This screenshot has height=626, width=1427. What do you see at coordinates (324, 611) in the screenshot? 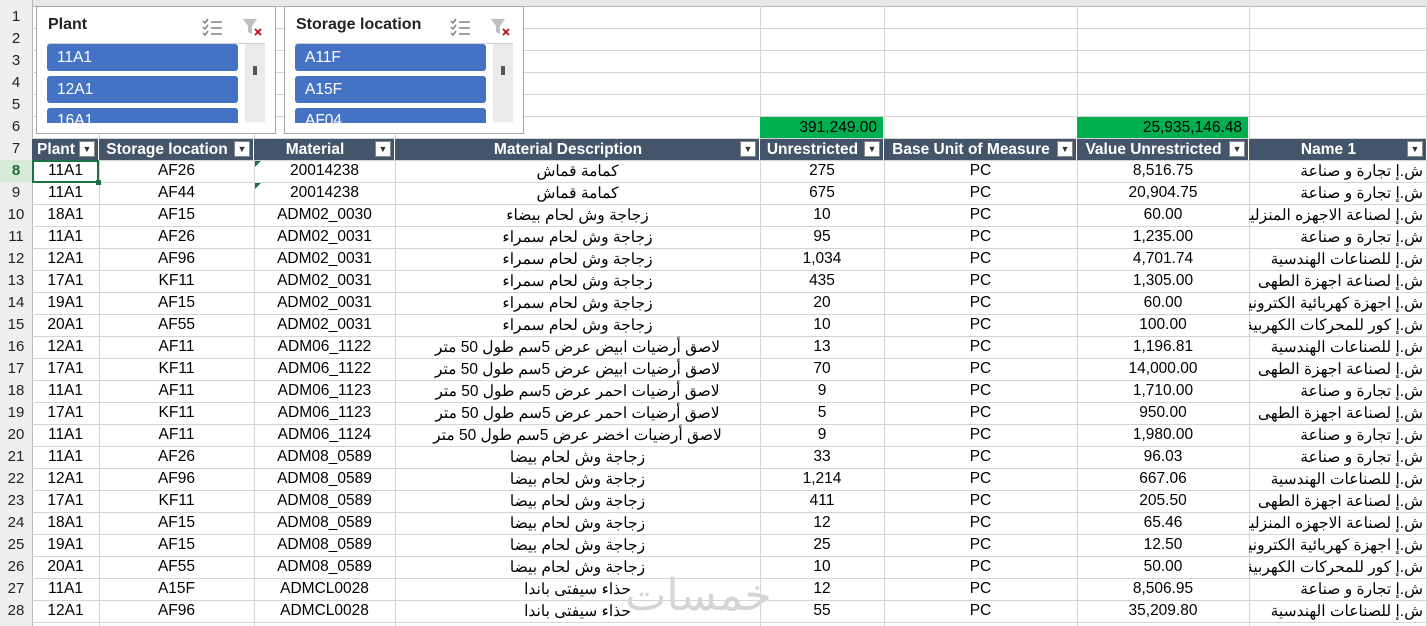
I see `cell-material: ADMCL0028` at bounding box center [324, 611].